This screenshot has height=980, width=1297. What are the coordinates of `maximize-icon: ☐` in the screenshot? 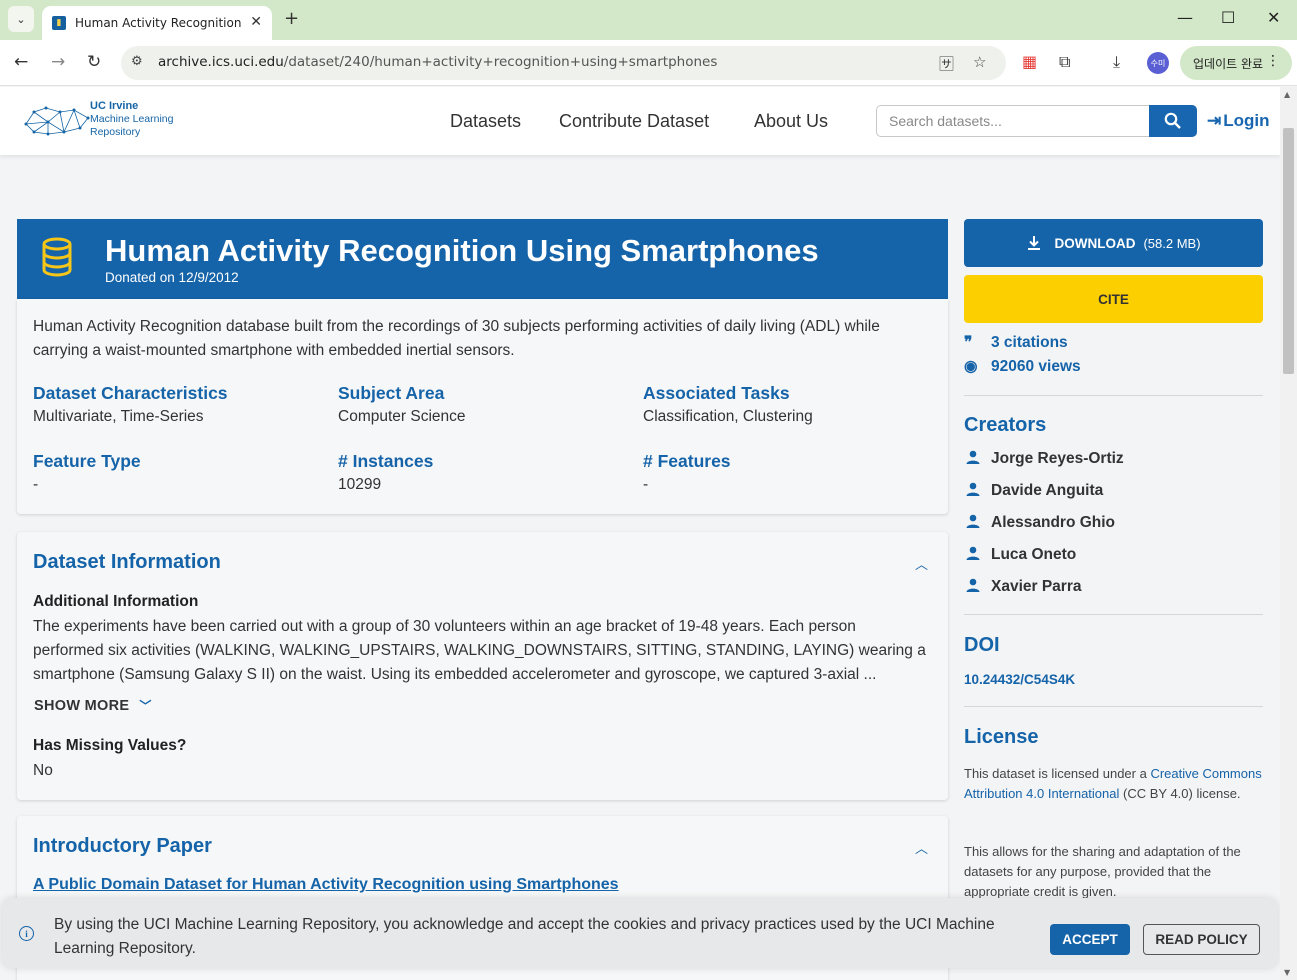 It's located at (1228, 17).